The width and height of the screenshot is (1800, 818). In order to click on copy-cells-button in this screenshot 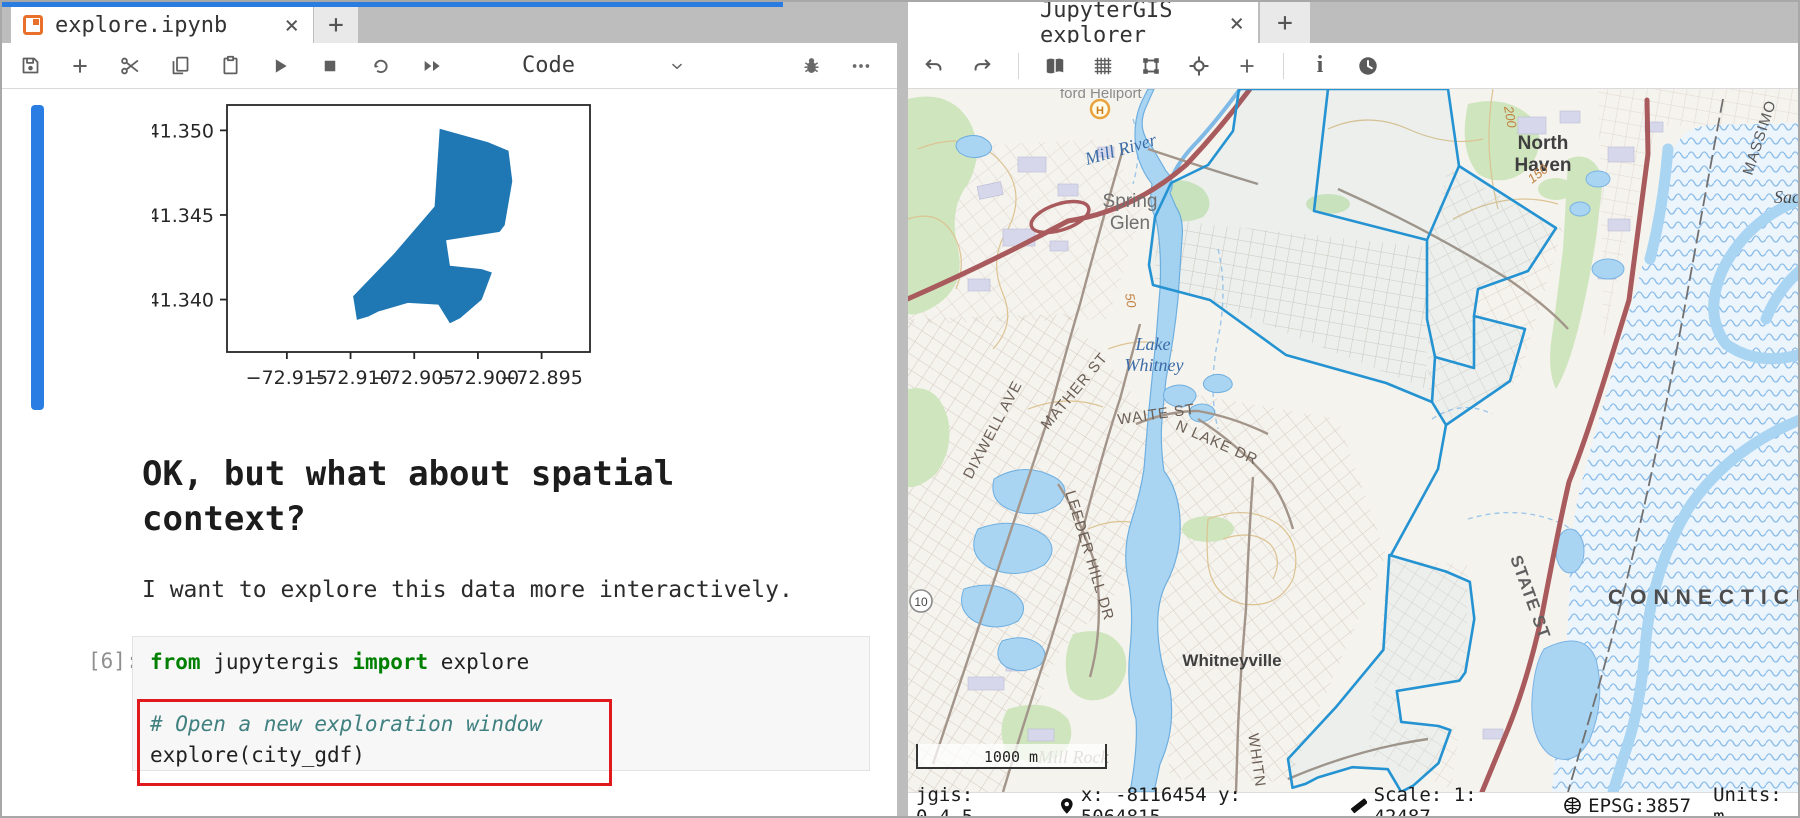, I will do `click(180, 66)`.